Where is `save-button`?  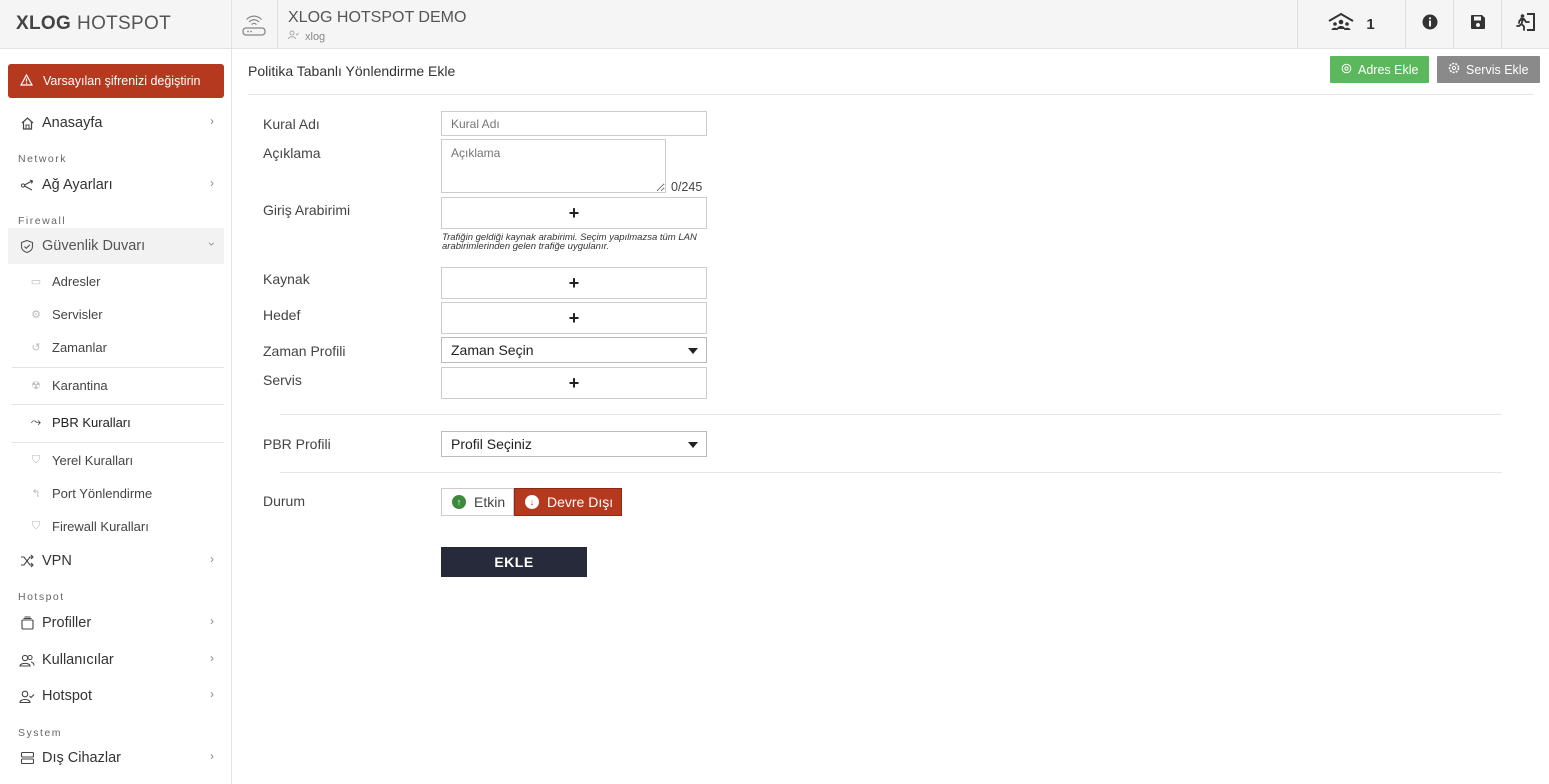
save-button is located at coordinates (1477, 24).